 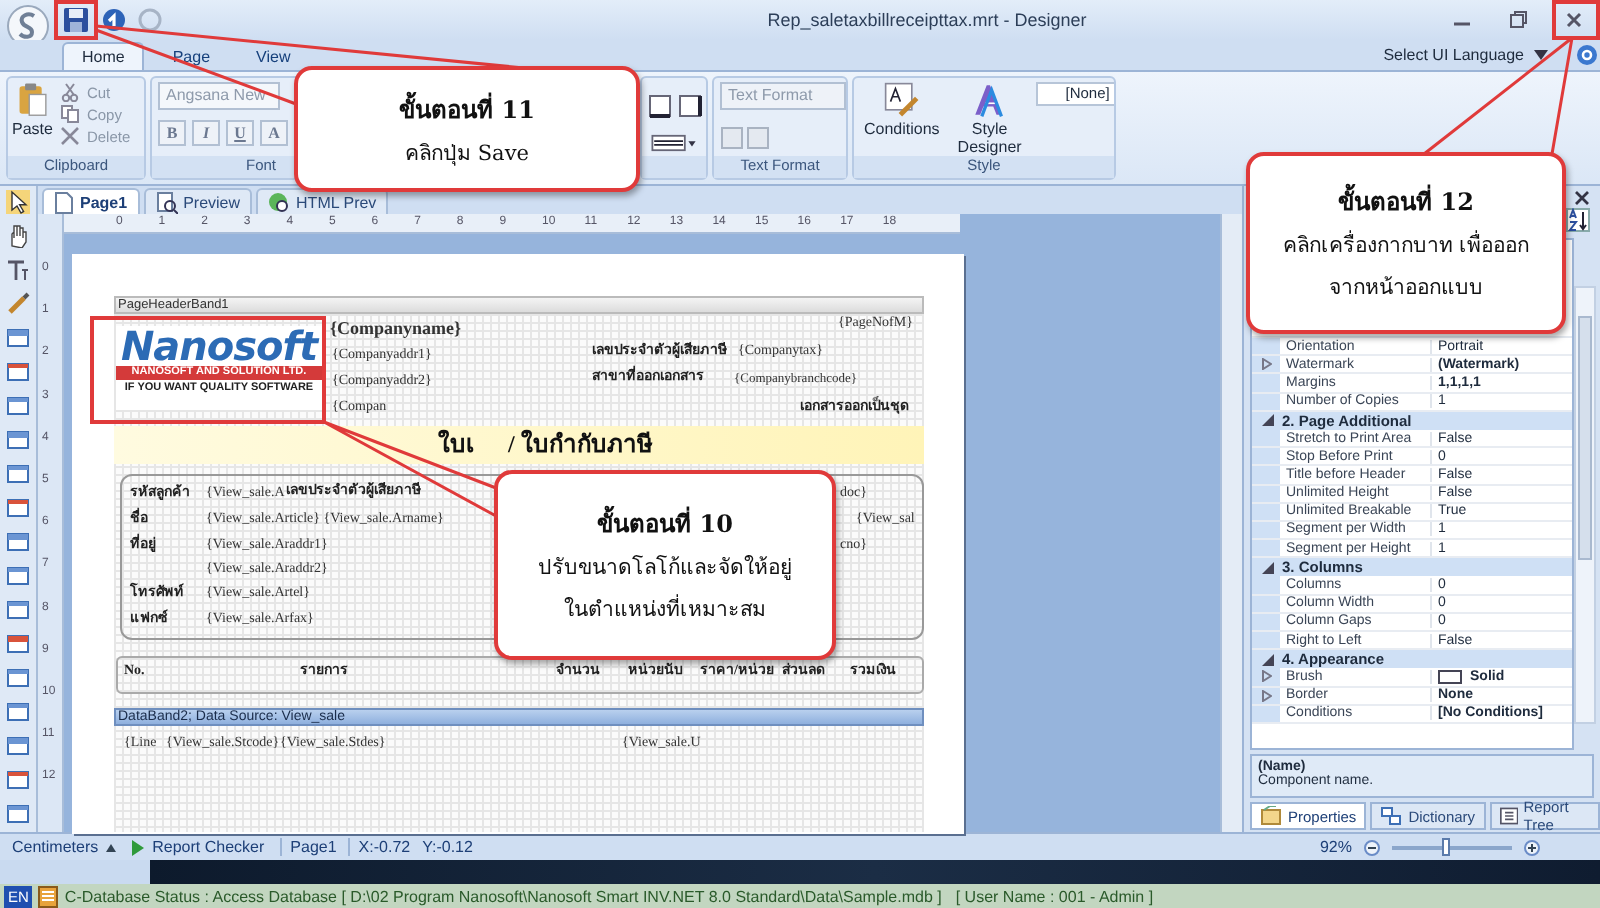 I want to click on format-button: I, so click(x=206, y=133).